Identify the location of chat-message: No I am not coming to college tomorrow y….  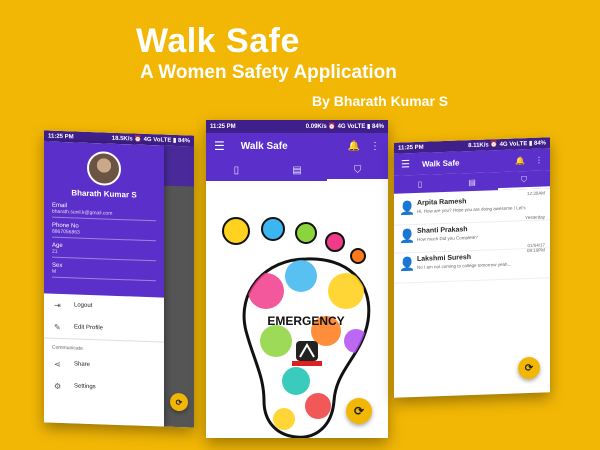
(464, 265).